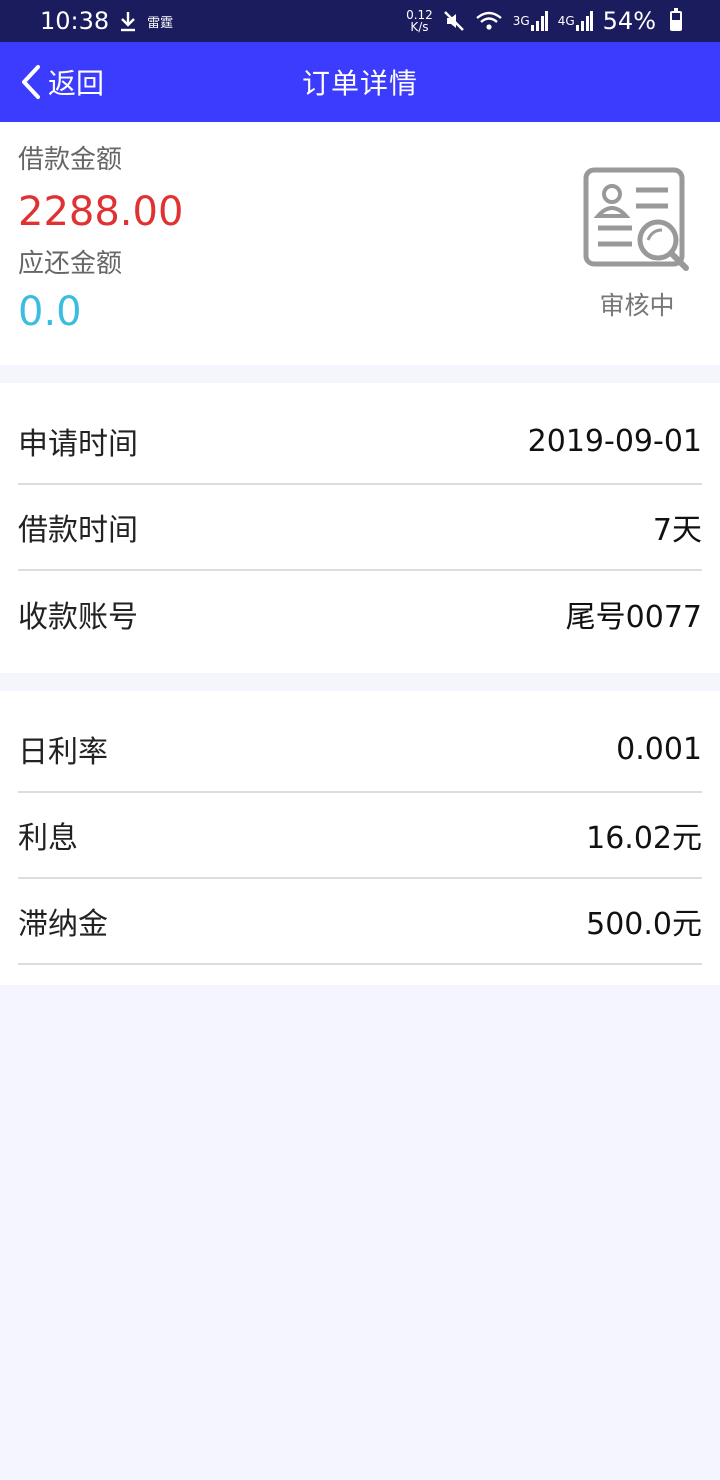 The height and width of the screenshot is (1480, 720). I want to click on nav-bar: 返回 订单详情, so click(360, 82).